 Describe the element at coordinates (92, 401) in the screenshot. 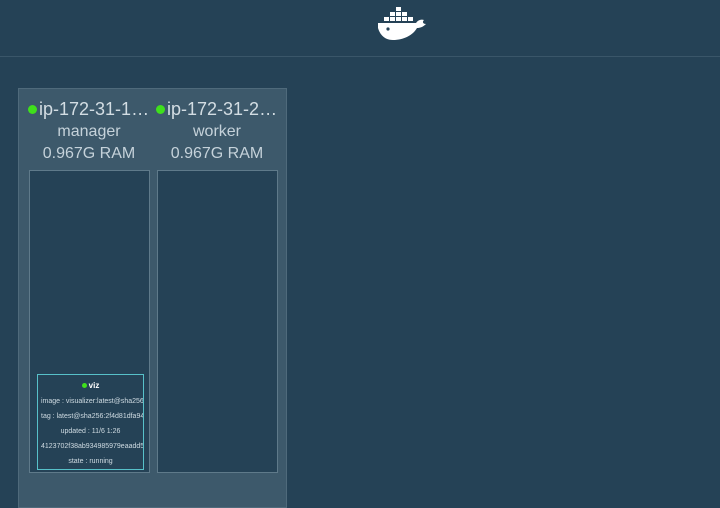

I see `container-image: image : visualizer:latest@sha256:2f4` at that location.